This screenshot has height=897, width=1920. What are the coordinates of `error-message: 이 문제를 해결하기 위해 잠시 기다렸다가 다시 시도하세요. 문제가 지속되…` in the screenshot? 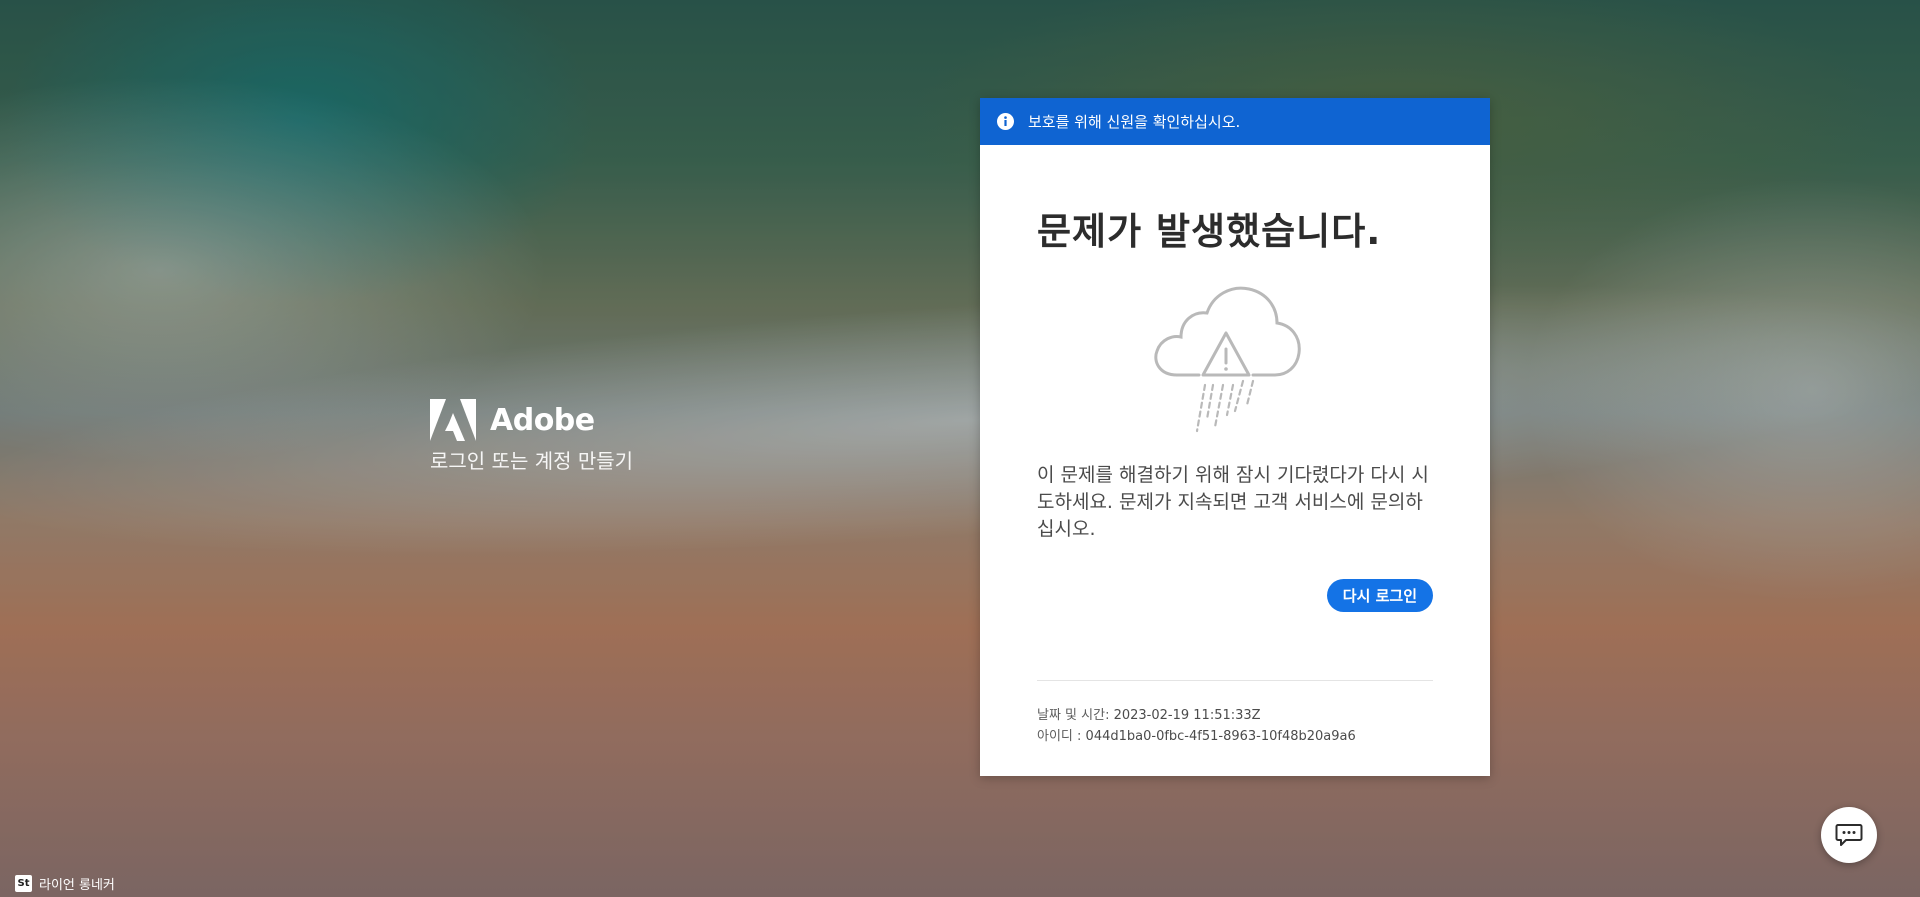 It's located at (1233, 502).